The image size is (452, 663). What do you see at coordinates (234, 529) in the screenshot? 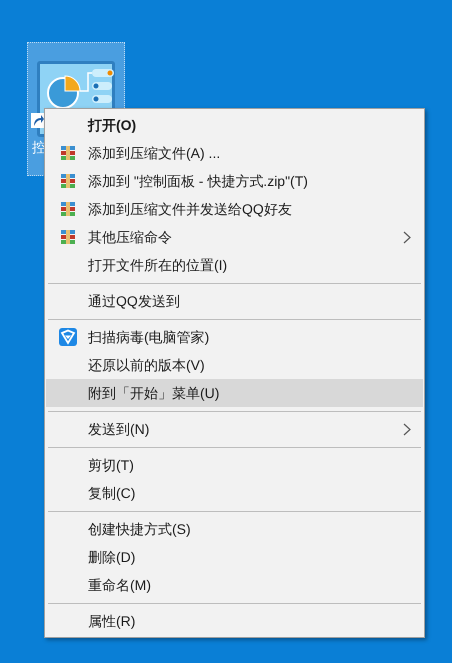
I see `menu-item: 创建快捷方式(S)` at bounding box center [234, 529].